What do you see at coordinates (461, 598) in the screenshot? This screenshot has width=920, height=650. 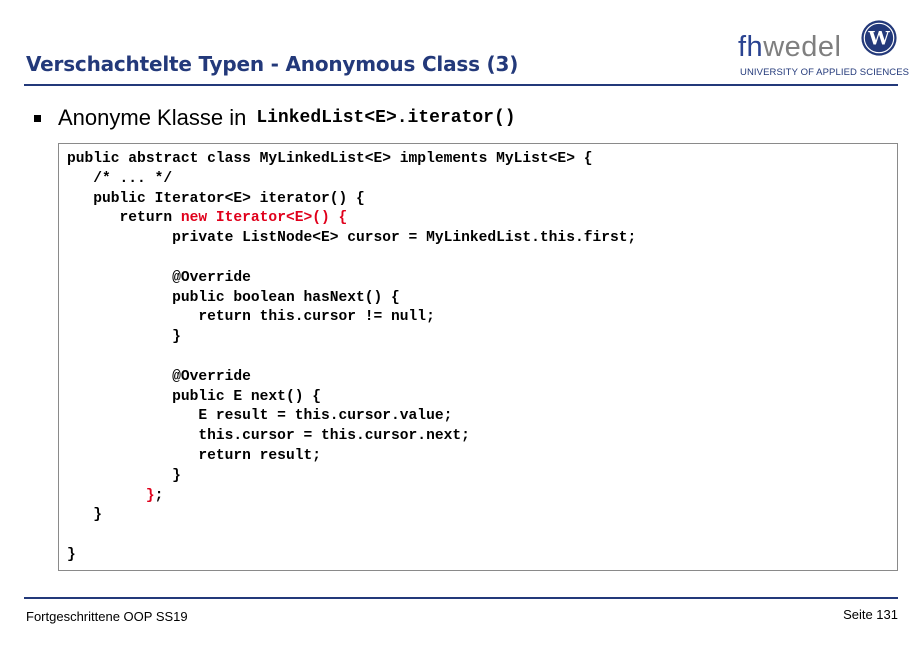 I see `footer-divider` at bounding box center [461, 598].